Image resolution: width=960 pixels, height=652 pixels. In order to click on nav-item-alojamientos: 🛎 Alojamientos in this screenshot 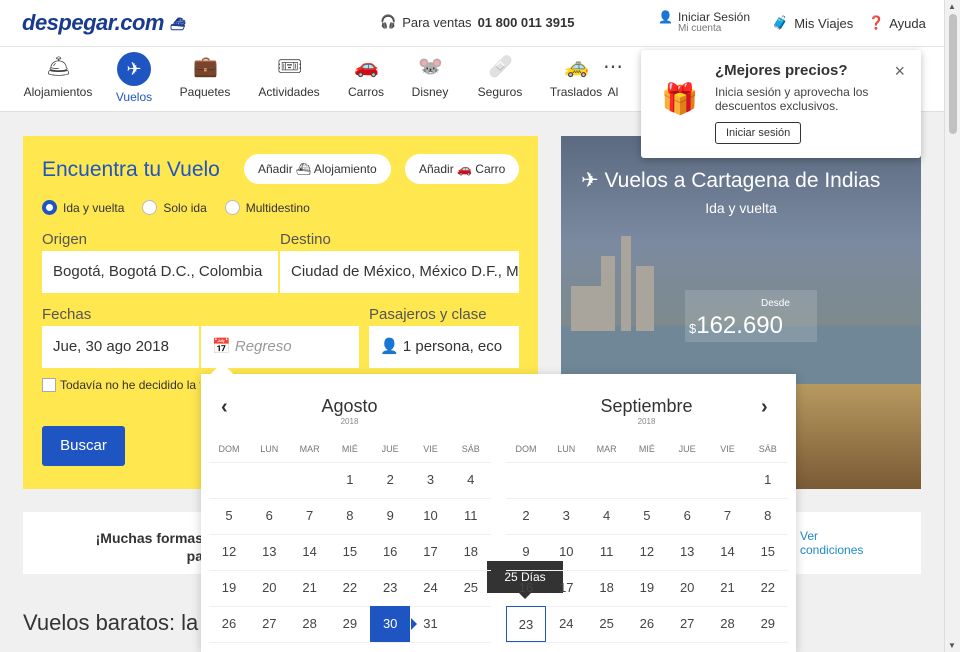, I will do `click(58, 77)`.